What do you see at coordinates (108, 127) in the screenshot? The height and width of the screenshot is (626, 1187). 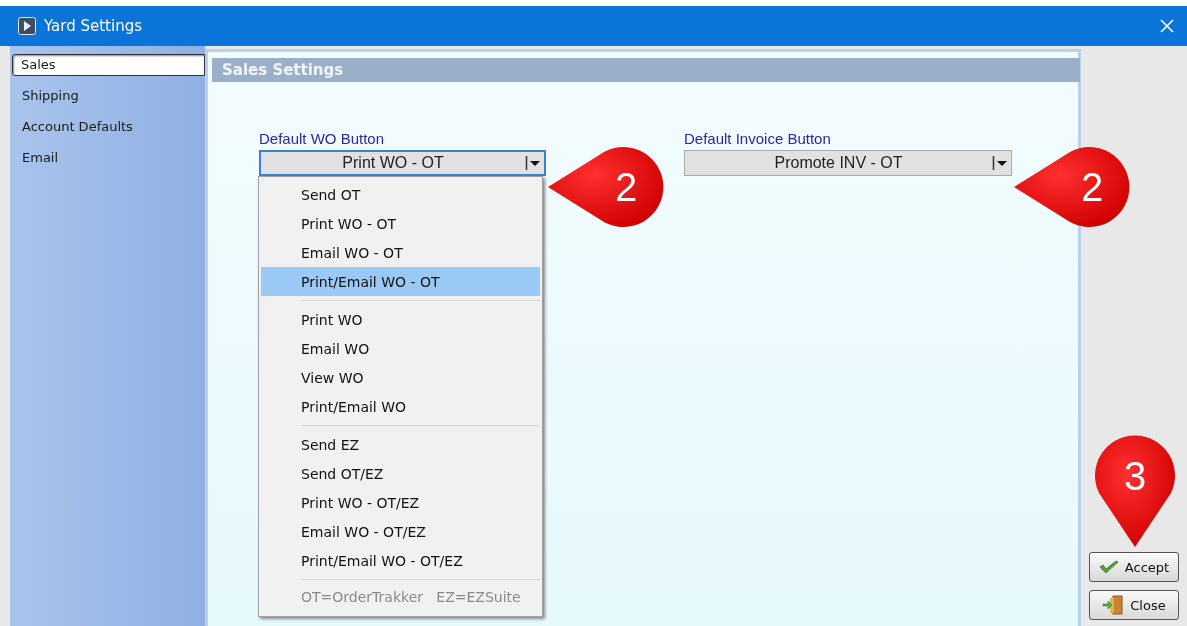 I see `sidebar-item: Account Defaults` at bounding box center [108, 127].